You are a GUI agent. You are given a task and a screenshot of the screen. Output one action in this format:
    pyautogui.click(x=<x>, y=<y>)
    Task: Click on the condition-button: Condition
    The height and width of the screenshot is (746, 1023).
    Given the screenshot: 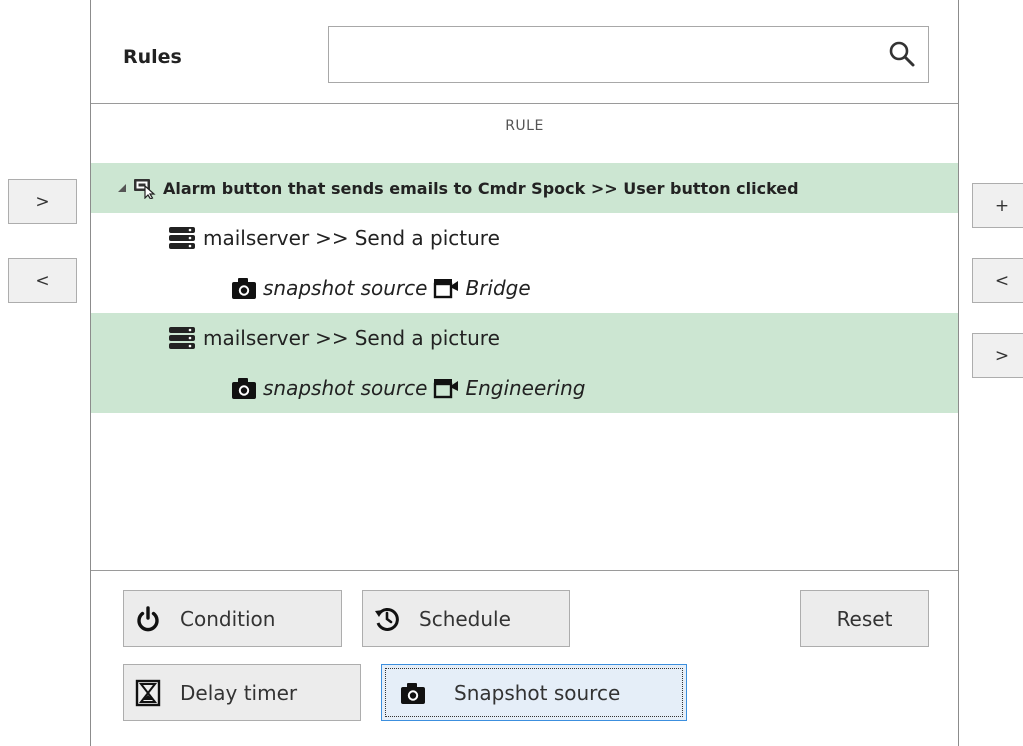 What is the action you would take?
    pyautogui.click(x=232, y=618)
    